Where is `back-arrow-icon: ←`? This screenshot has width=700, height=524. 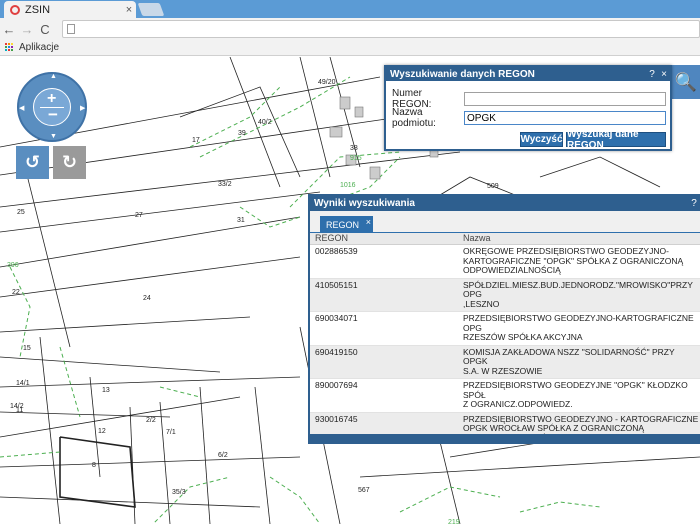 back-arrow-icon: ← is located at coordinates (9, 29).